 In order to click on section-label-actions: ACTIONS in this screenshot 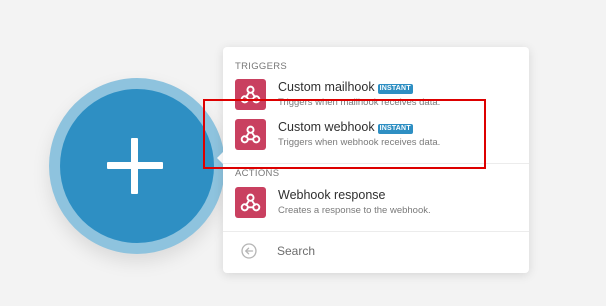, I will do `click(257, 173)`.